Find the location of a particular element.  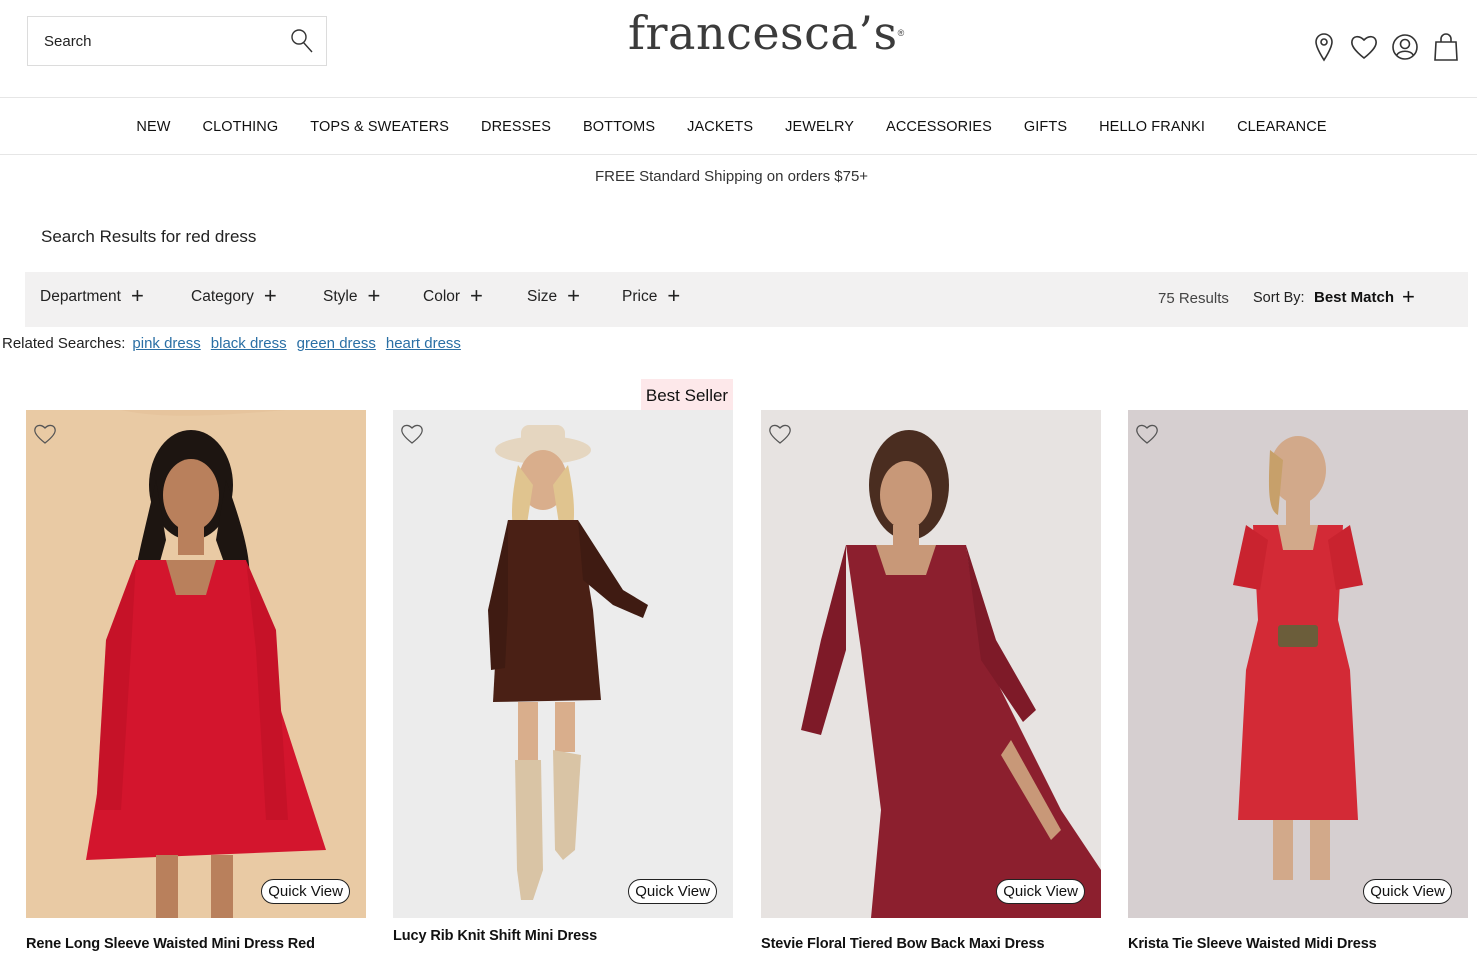

filter-size: Size + is located at coordinates (553, 296).